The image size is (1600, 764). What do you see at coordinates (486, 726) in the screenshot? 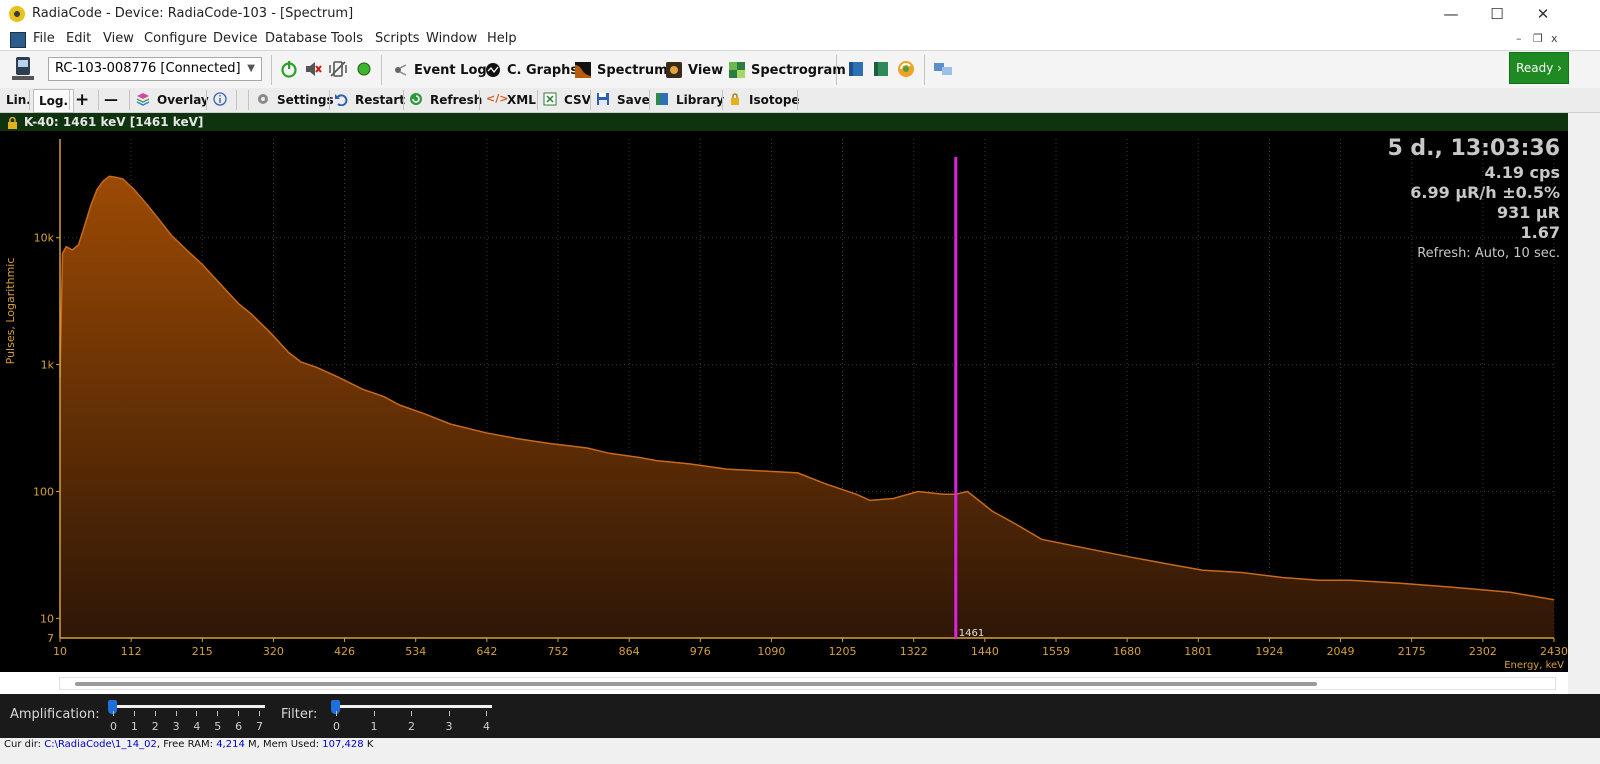
I see `filter-tick-label: 4` at bounding box center [486, 726].